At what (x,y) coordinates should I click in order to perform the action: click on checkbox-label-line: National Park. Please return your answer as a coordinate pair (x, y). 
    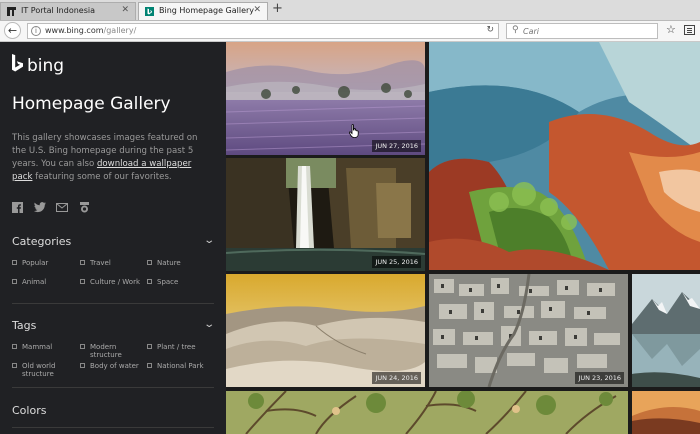
    Looking at the image, I should click on (180, 366).